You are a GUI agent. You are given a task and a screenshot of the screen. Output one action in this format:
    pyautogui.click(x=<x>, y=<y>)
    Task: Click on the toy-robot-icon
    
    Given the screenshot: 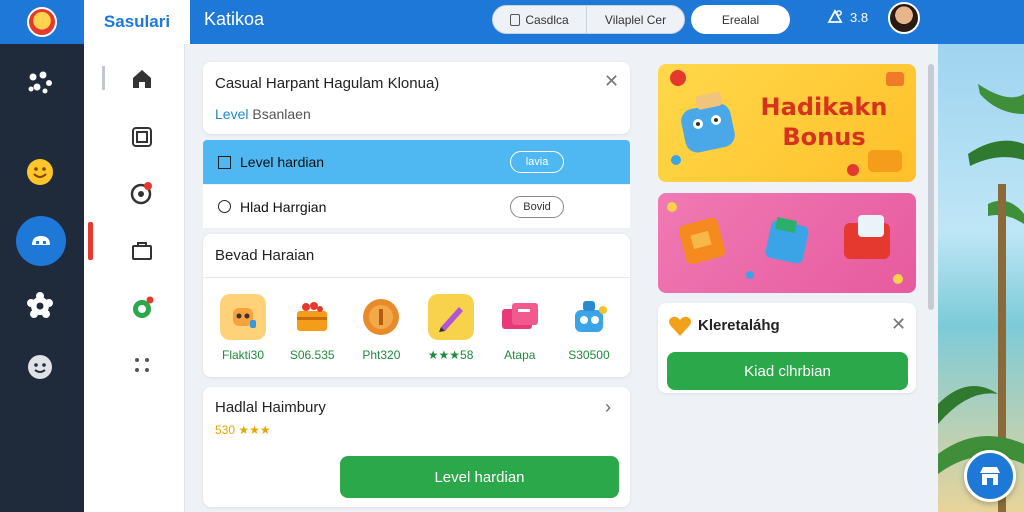 What is the action you would take?
    pyautogui.click(x=589, y=317)
    